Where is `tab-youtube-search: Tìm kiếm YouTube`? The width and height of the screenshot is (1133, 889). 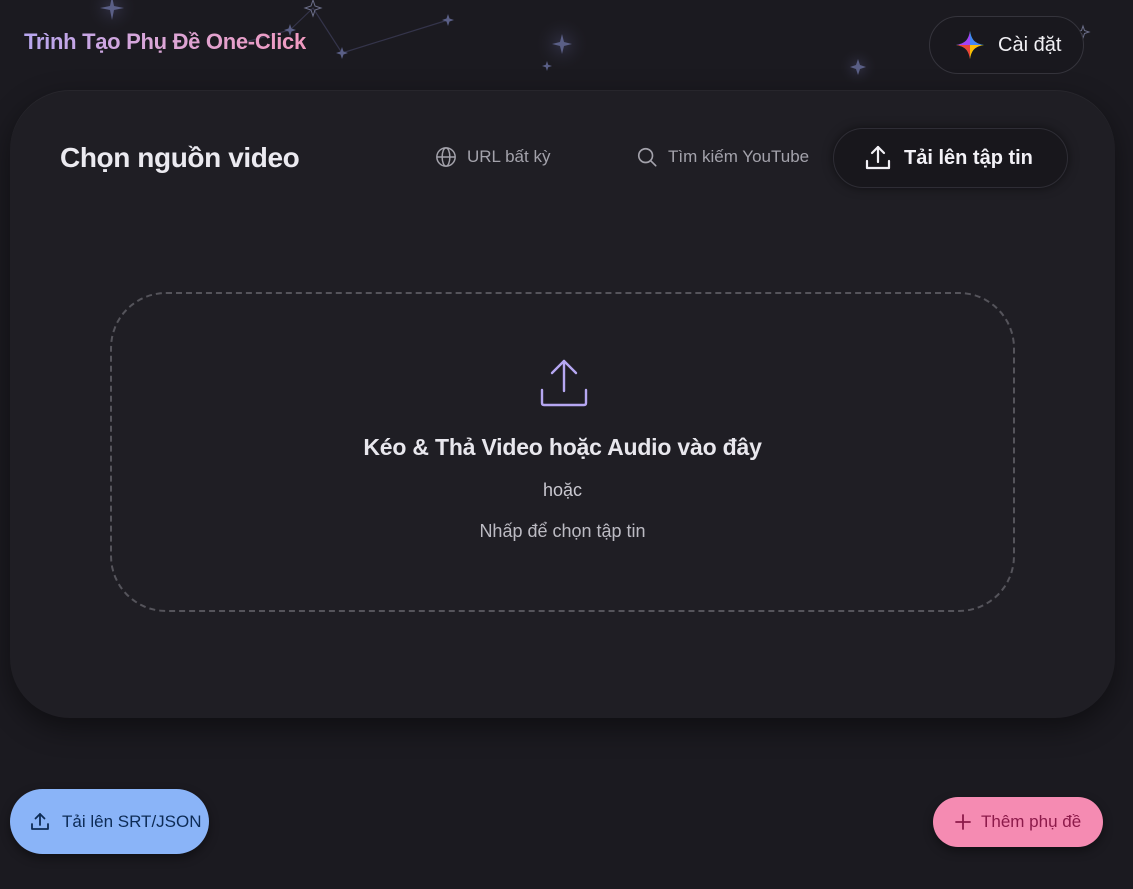 tab-youtube-search: Tìm kiếm YouTube is located at coordinates (722, 157).